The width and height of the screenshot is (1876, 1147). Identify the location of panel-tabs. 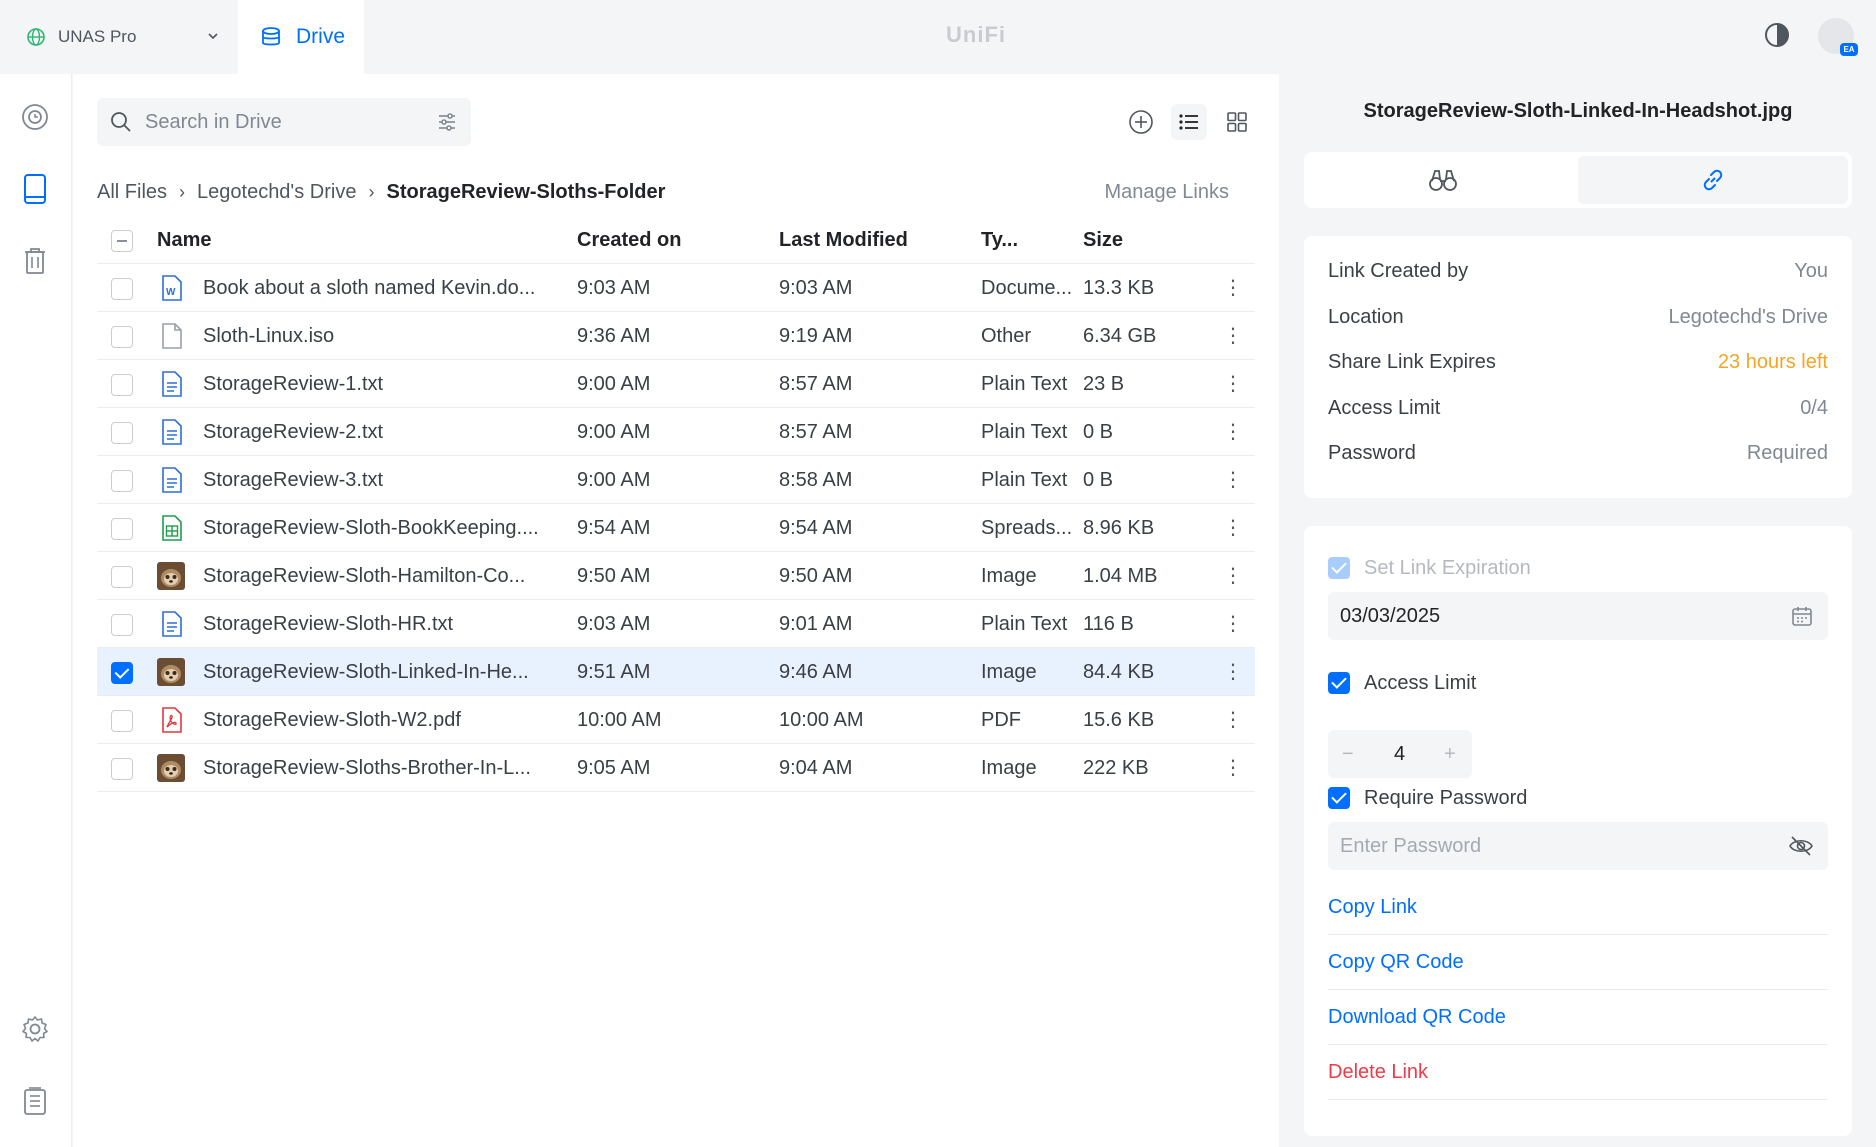
(1578, 180).